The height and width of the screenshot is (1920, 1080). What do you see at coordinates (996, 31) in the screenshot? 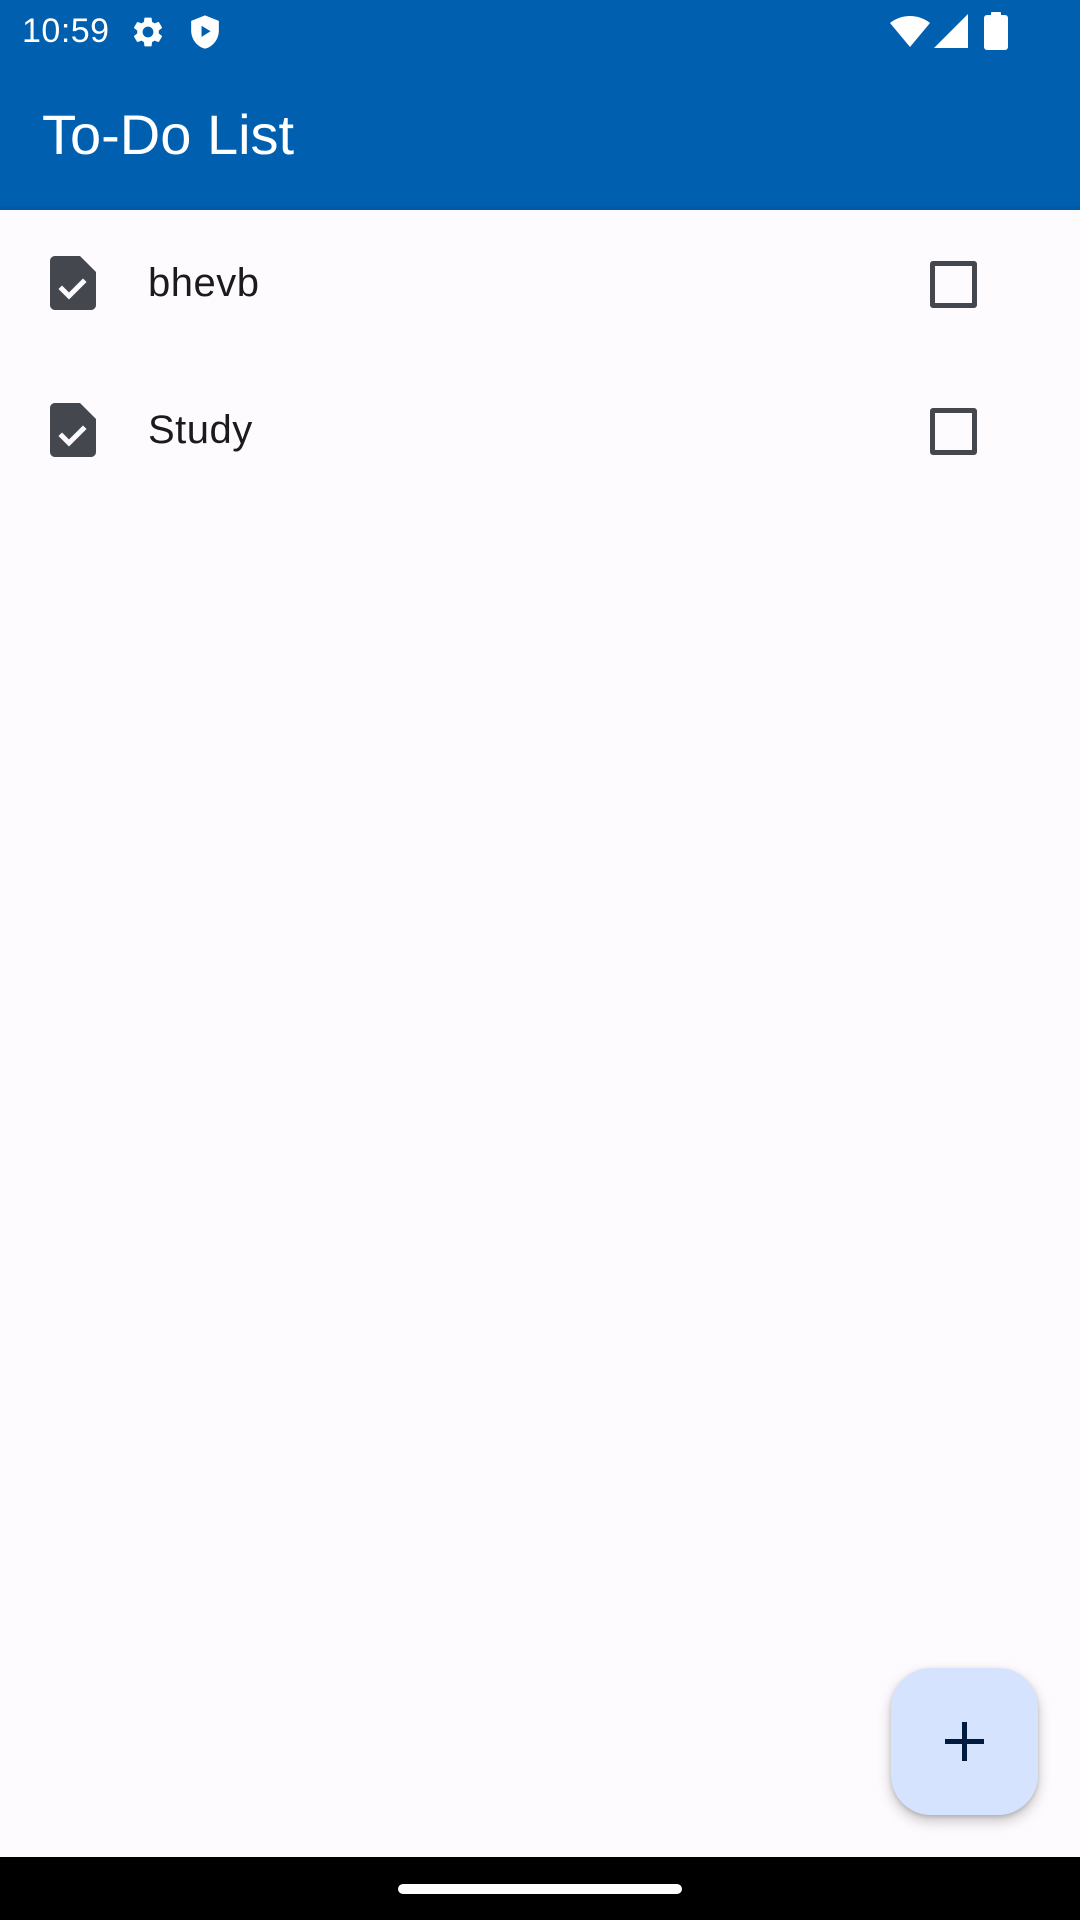
I see `battery-icon` at bounding box center [996, 31].